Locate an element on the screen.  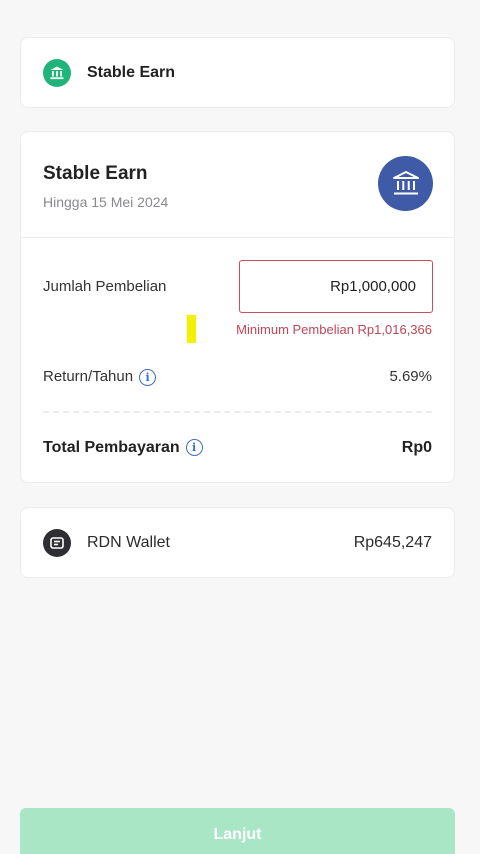
product-title: Stable Earn is located at coordinates (95, 173).